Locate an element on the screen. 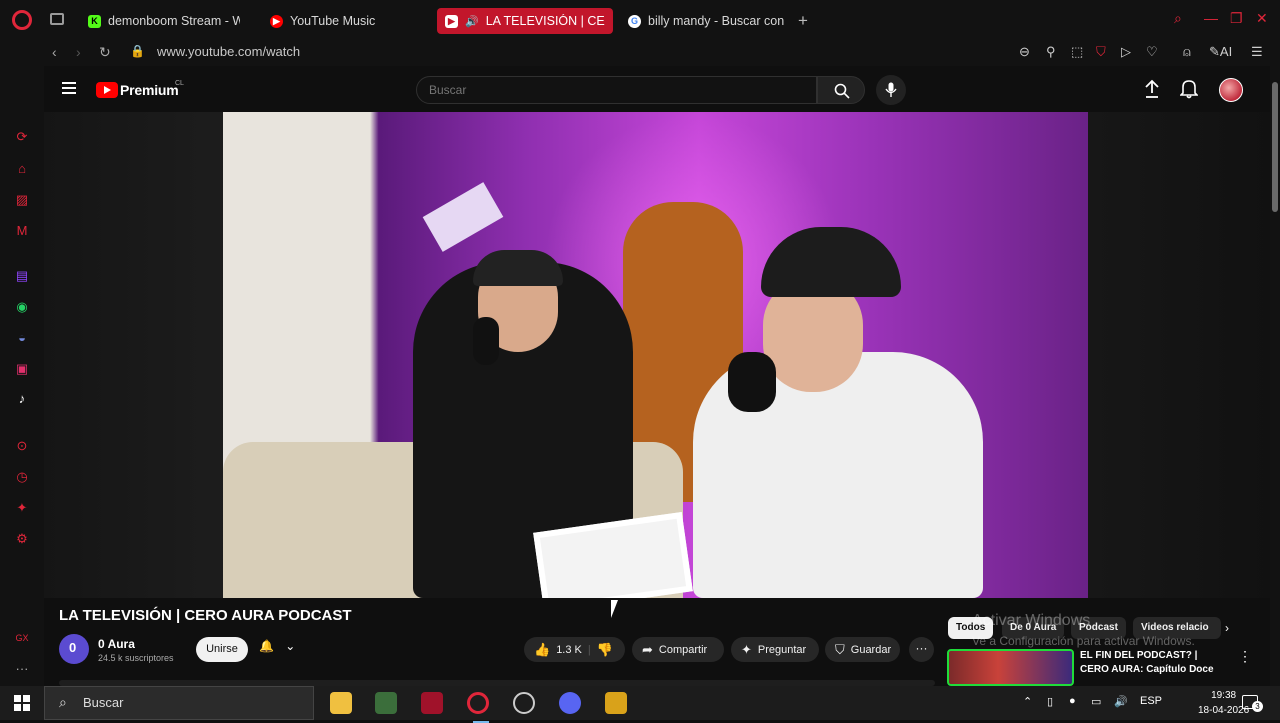 Image resolution: width=1280 pixels, height=723 pixels. tray-app-icon: ▯ is located at coordinates (1050, 701).